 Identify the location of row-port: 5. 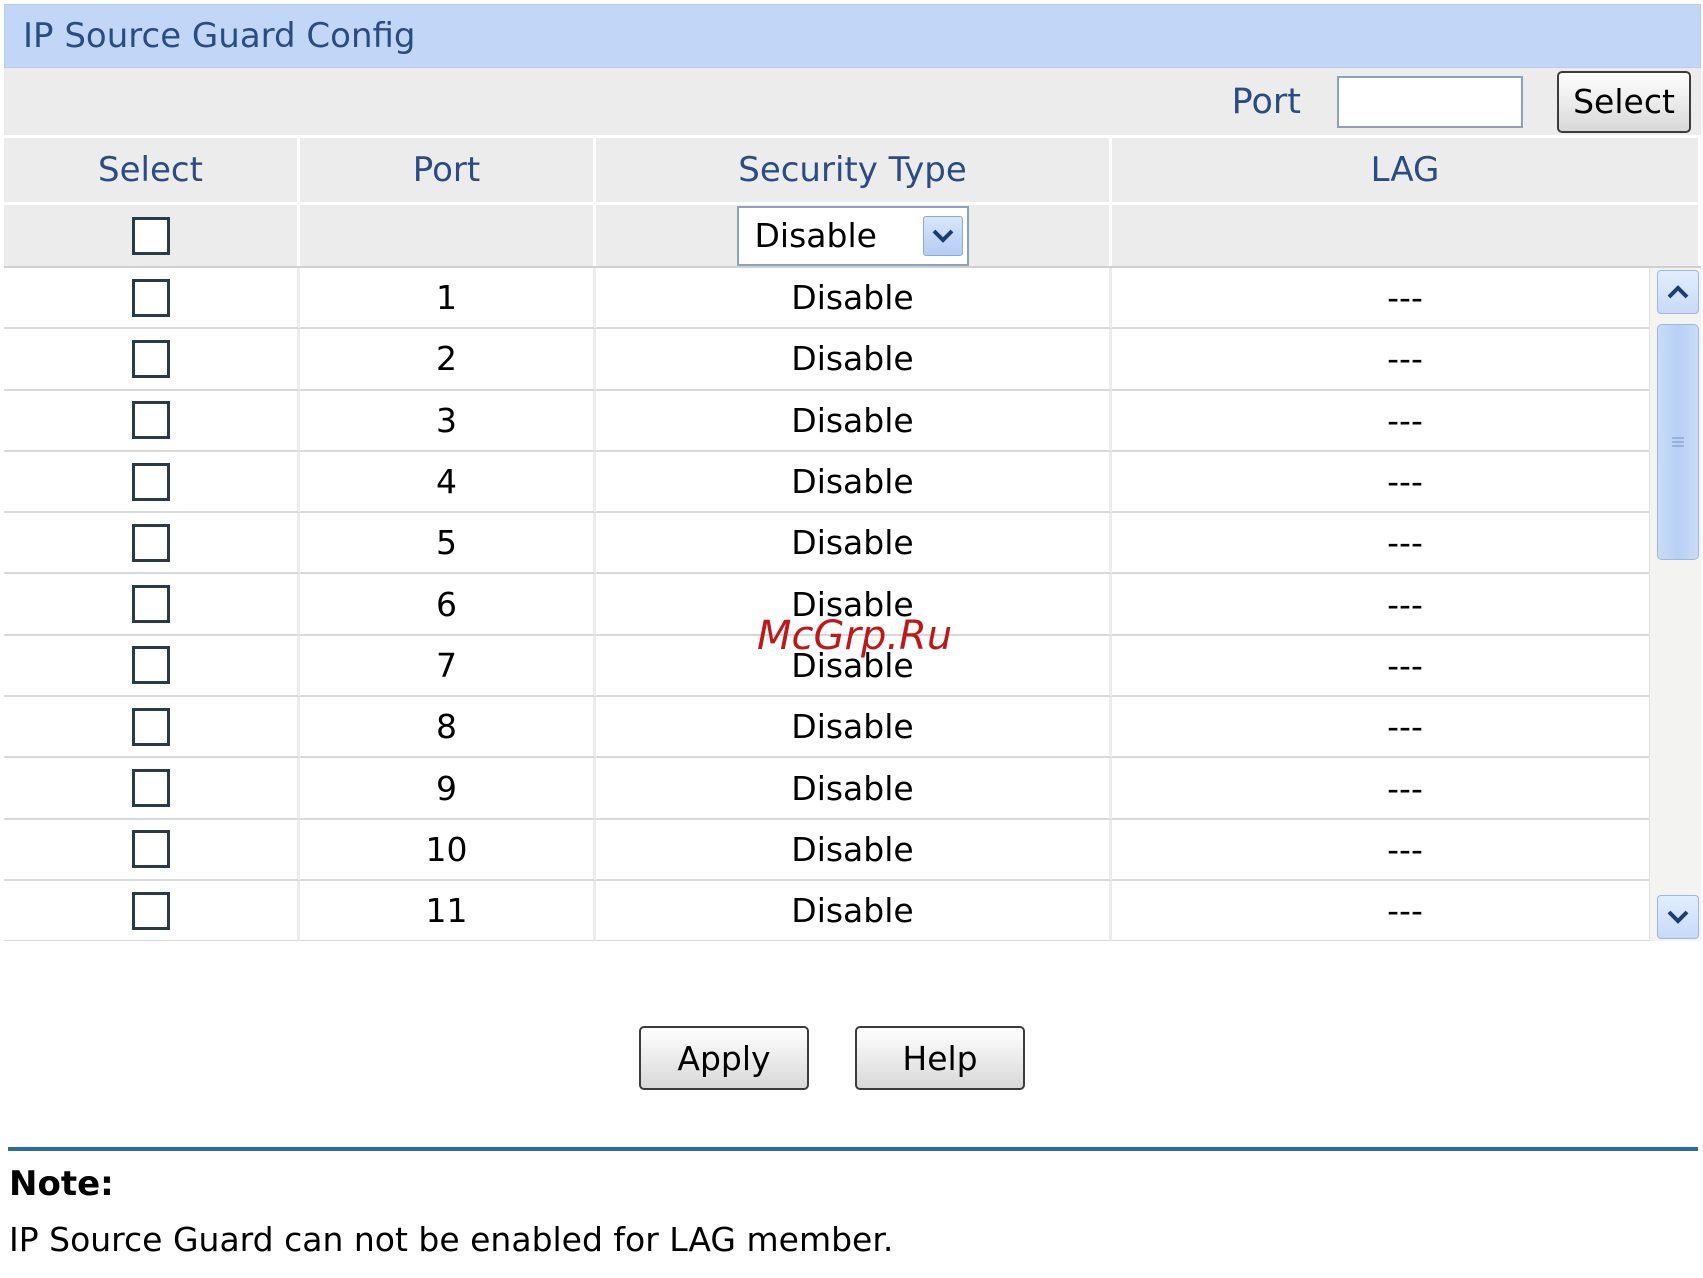
(448, 544).